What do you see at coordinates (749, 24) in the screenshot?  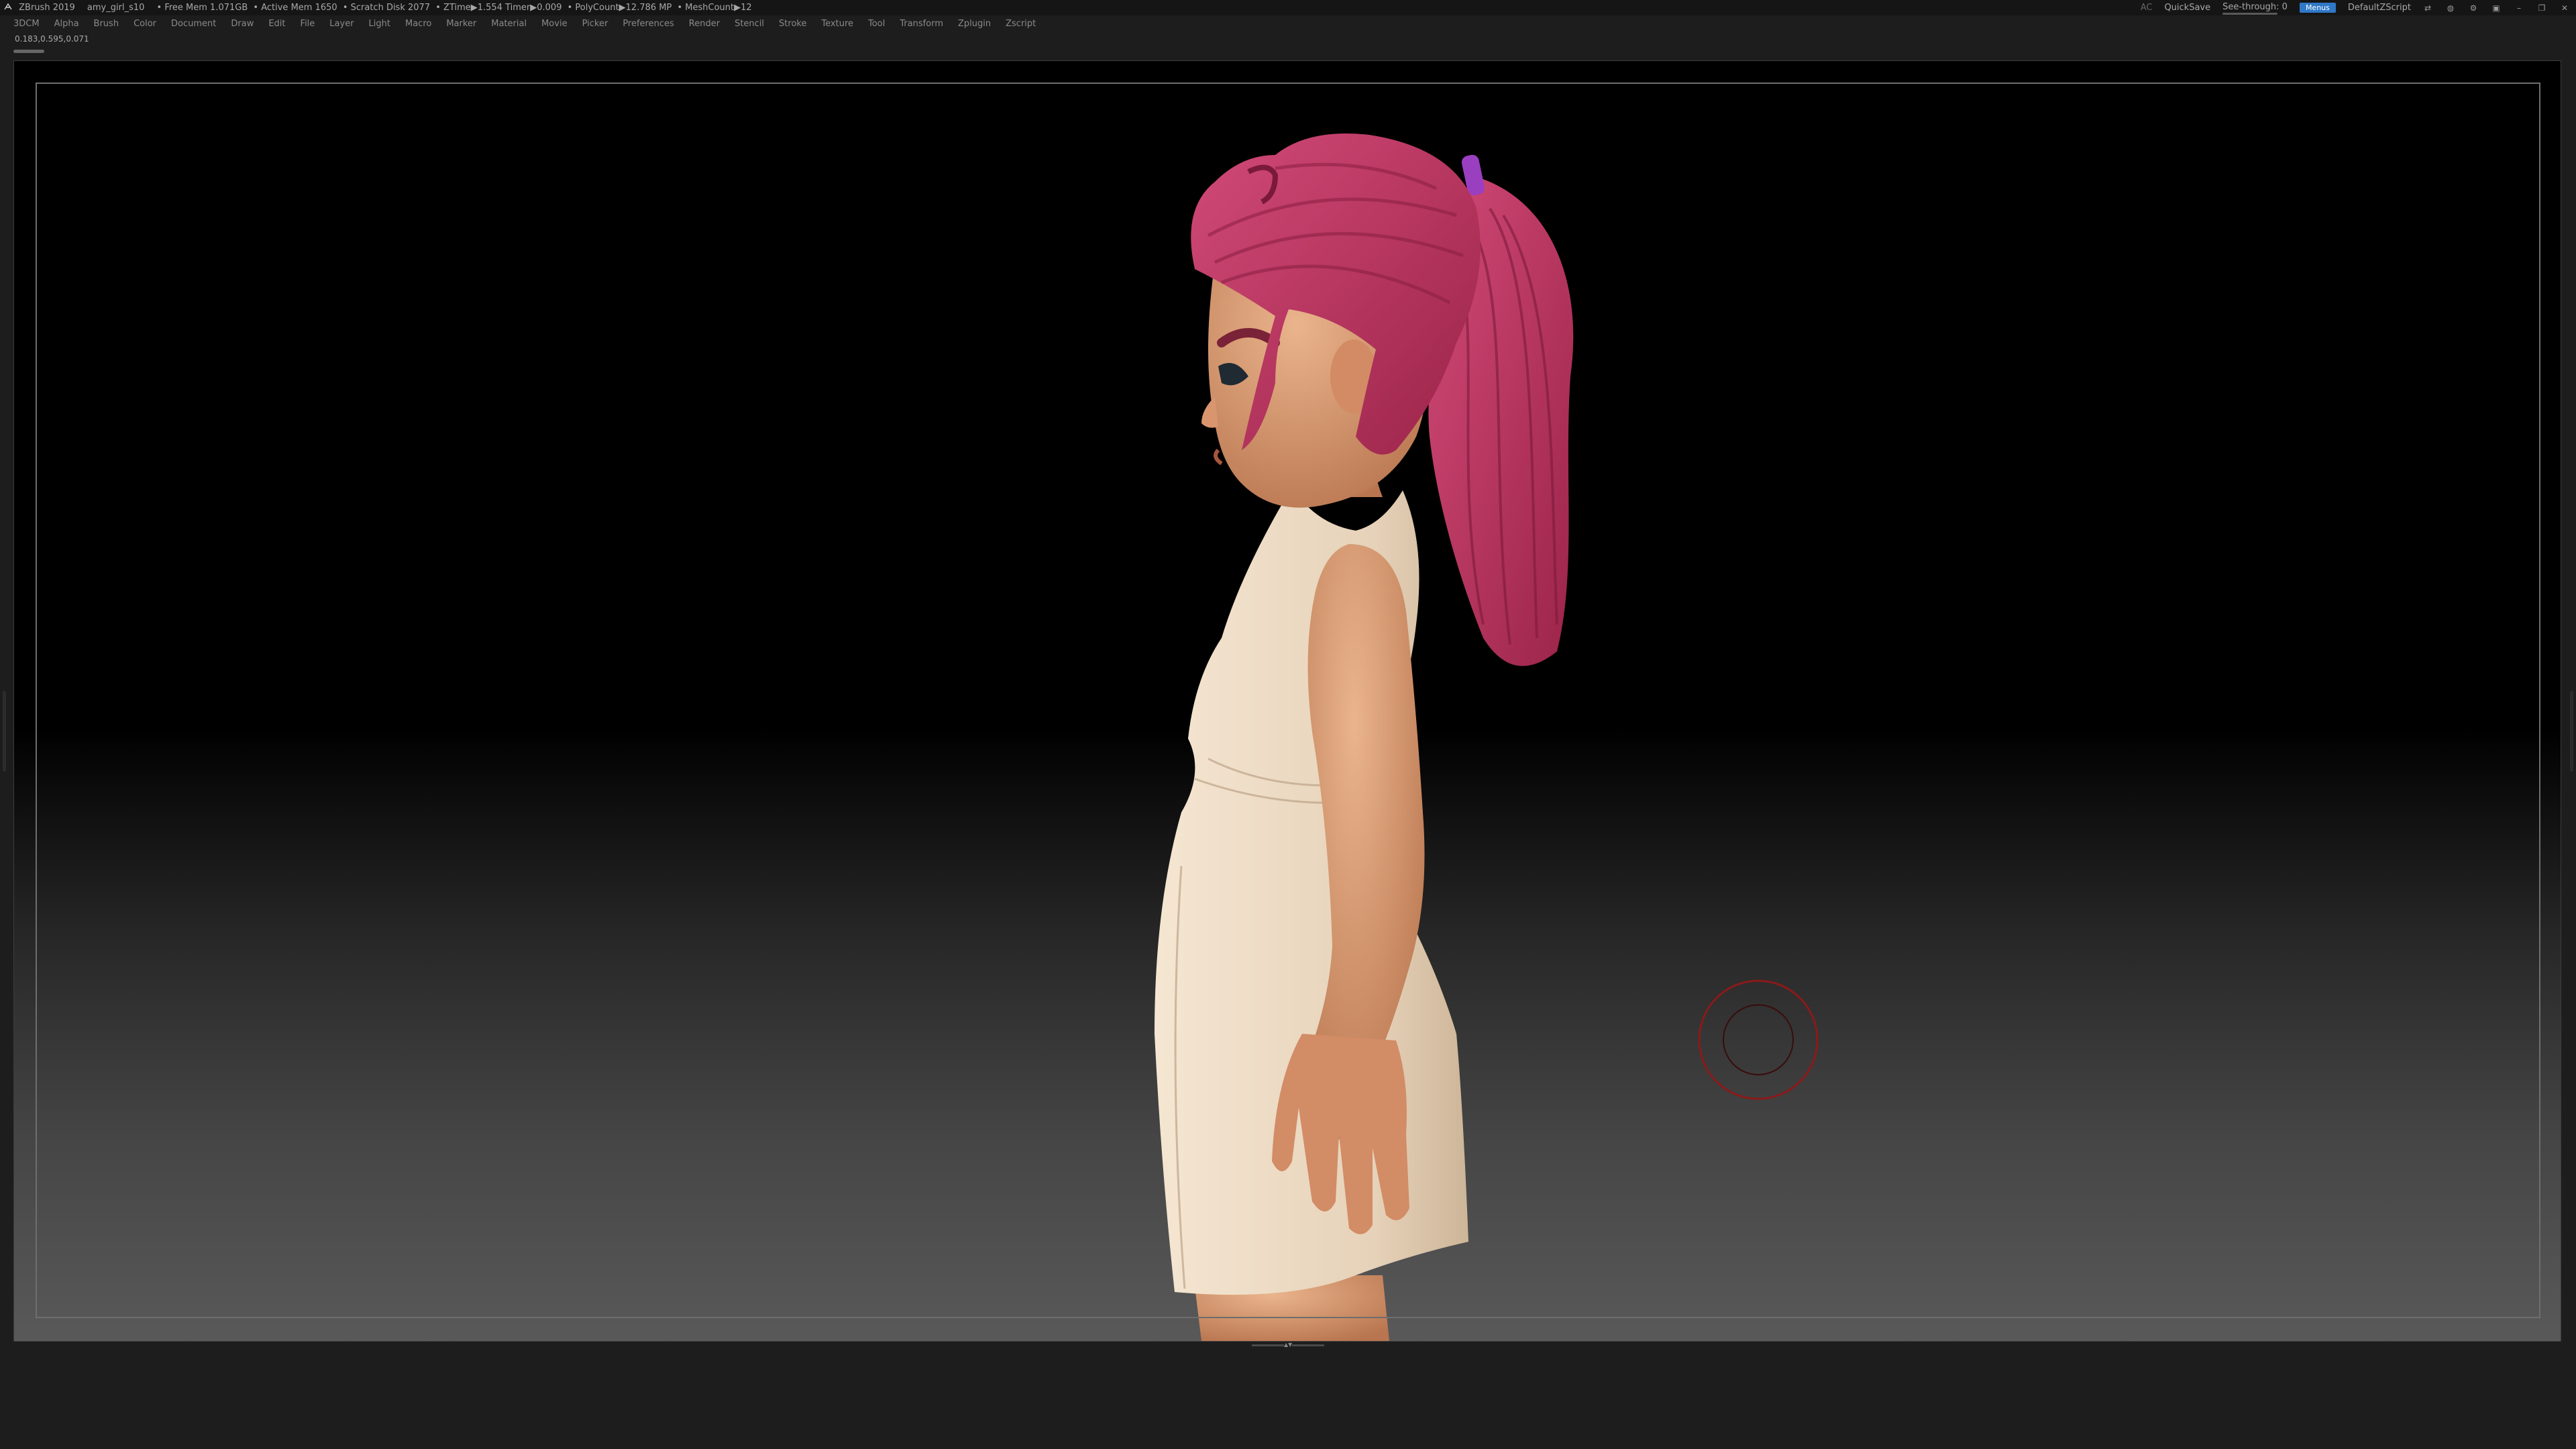 I see `menu-item-stencil: Stencil` at bounding box center [749, 24].